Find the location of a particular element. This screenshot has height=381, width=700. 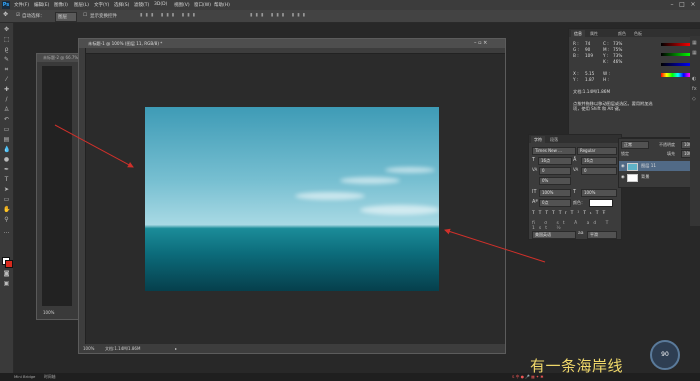

eraser-tool-icon: ▭ is located at coordinates (6, 130).